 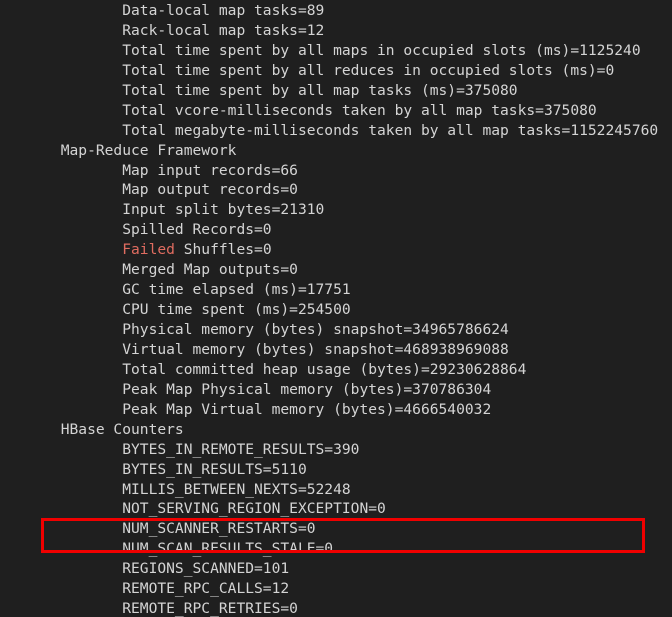 I want to click on terminal-line: Input split bytes=21310, so click(x=166, y=210).